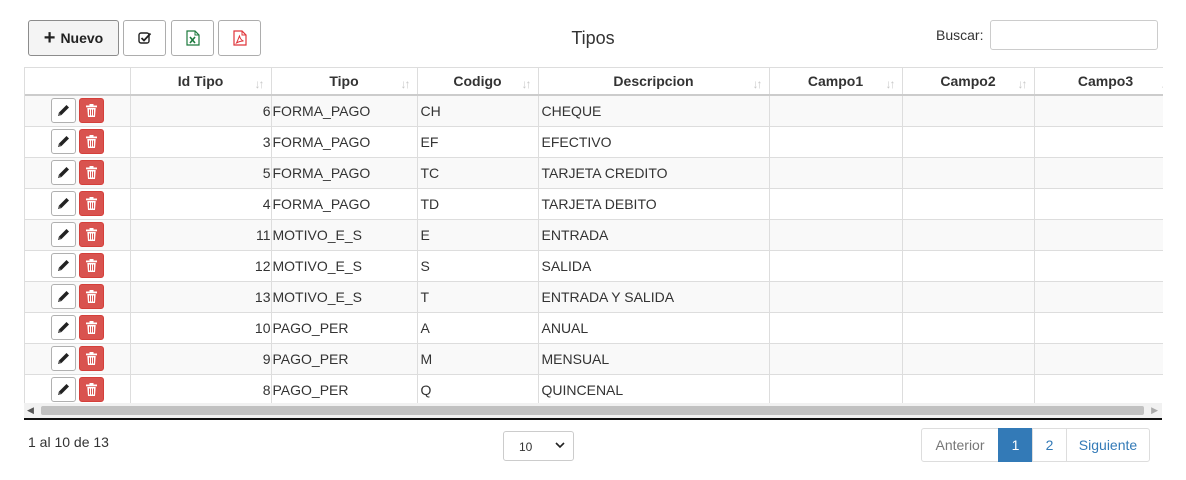 Image resolution: width=1186 pixels, height=480 pixels. I want to click on table-row: 5 FORMA_PAGO TC TARJETA CREDITO, so click(594, 173).